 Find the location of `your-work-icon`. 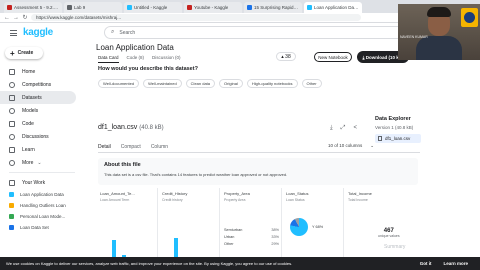

your-work-icon is located at coordinates (12, 182).